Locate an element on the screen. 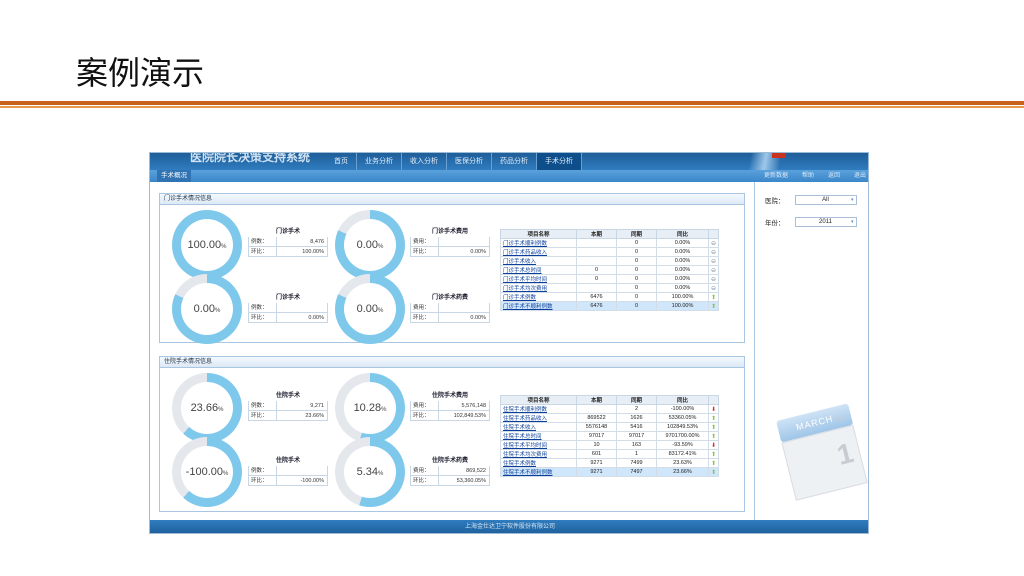 This screenshot has height=576, width=1024. row-name-link: 门诊手术总时间 is located at coordinates (538, 270).